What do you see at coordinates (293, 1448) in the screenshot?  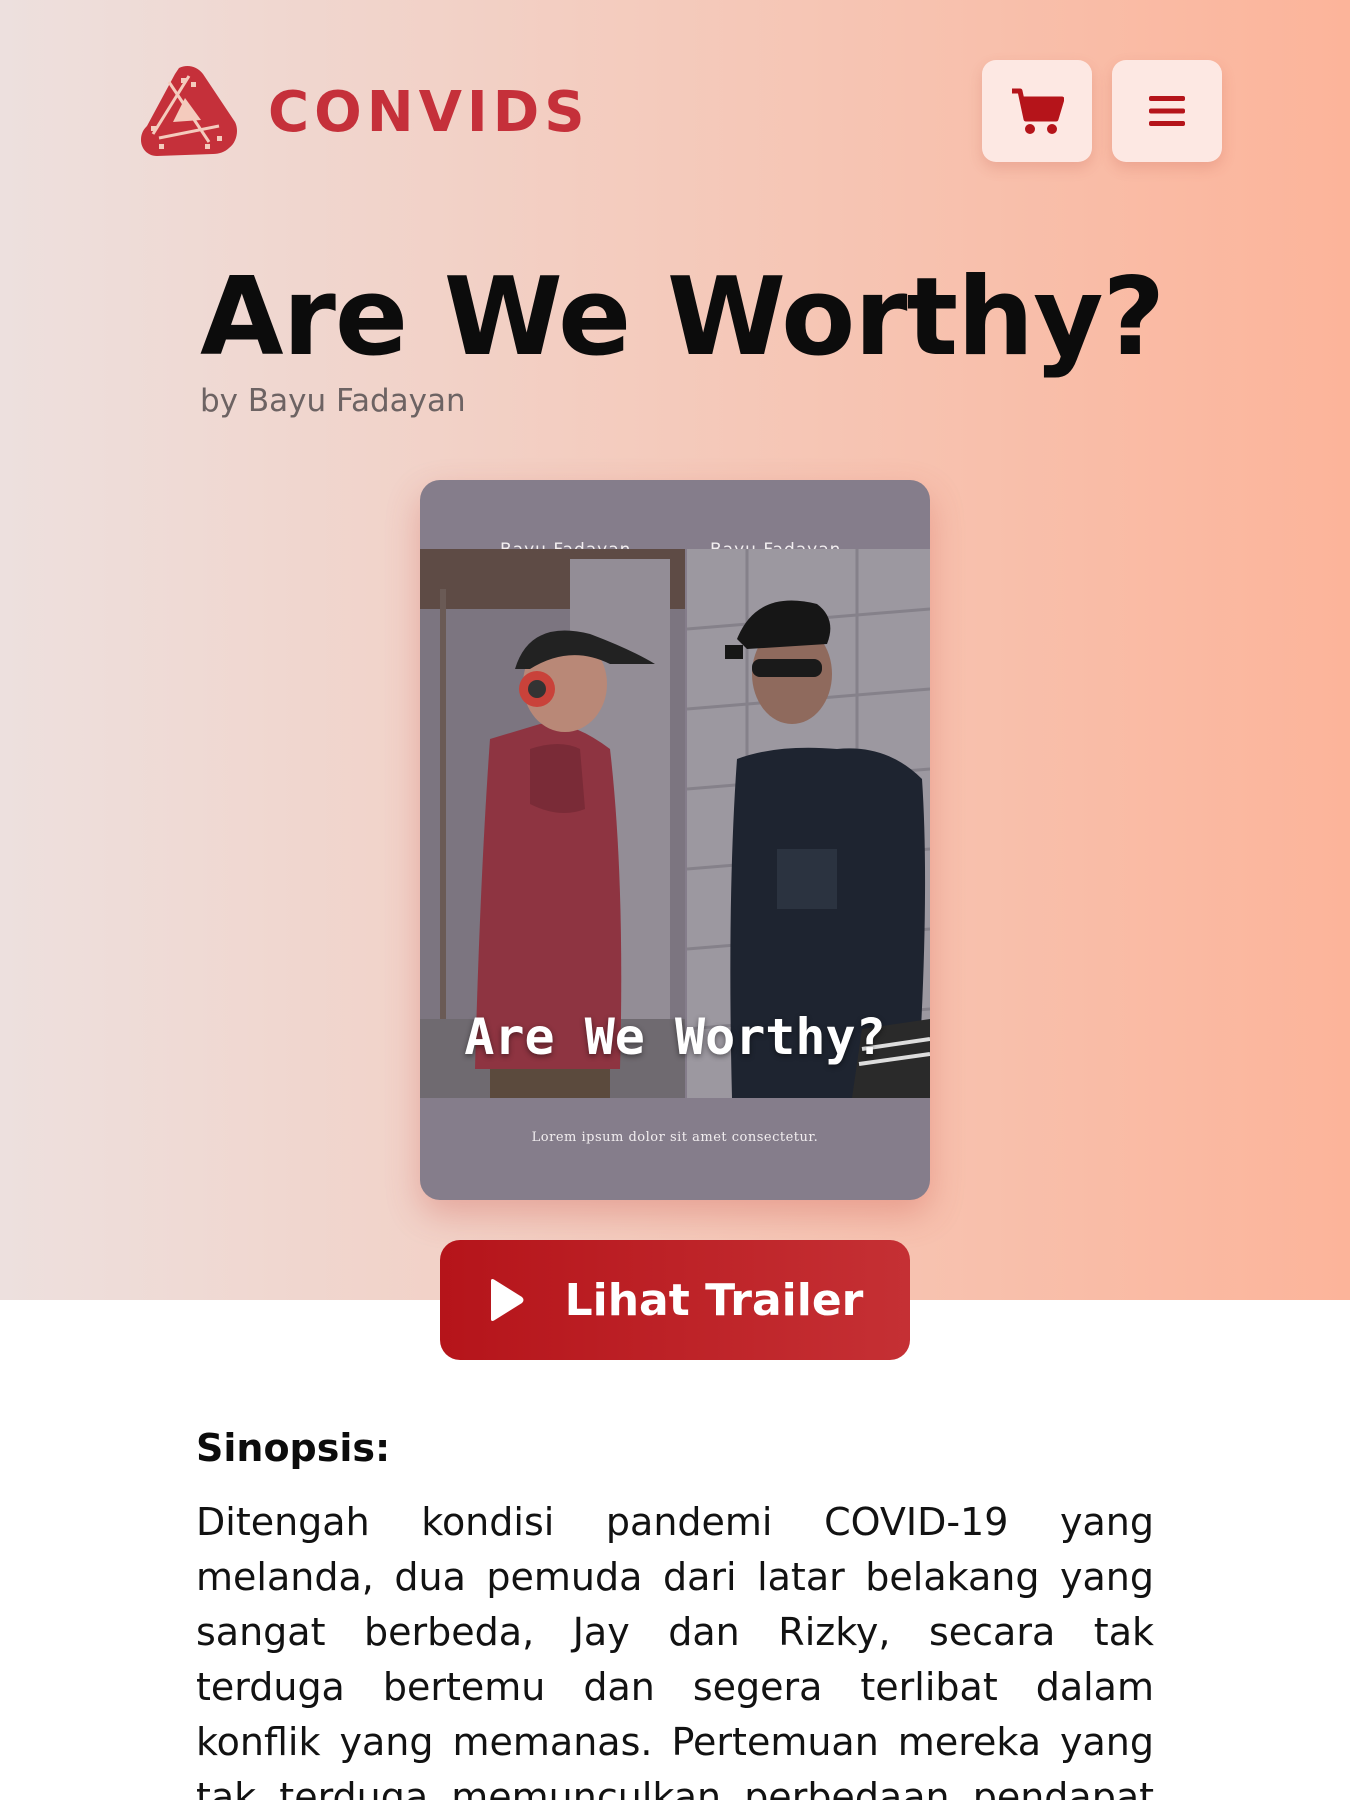 I see `synopsis-heading: Sinopsis:` at bounding box center [293, 1448].